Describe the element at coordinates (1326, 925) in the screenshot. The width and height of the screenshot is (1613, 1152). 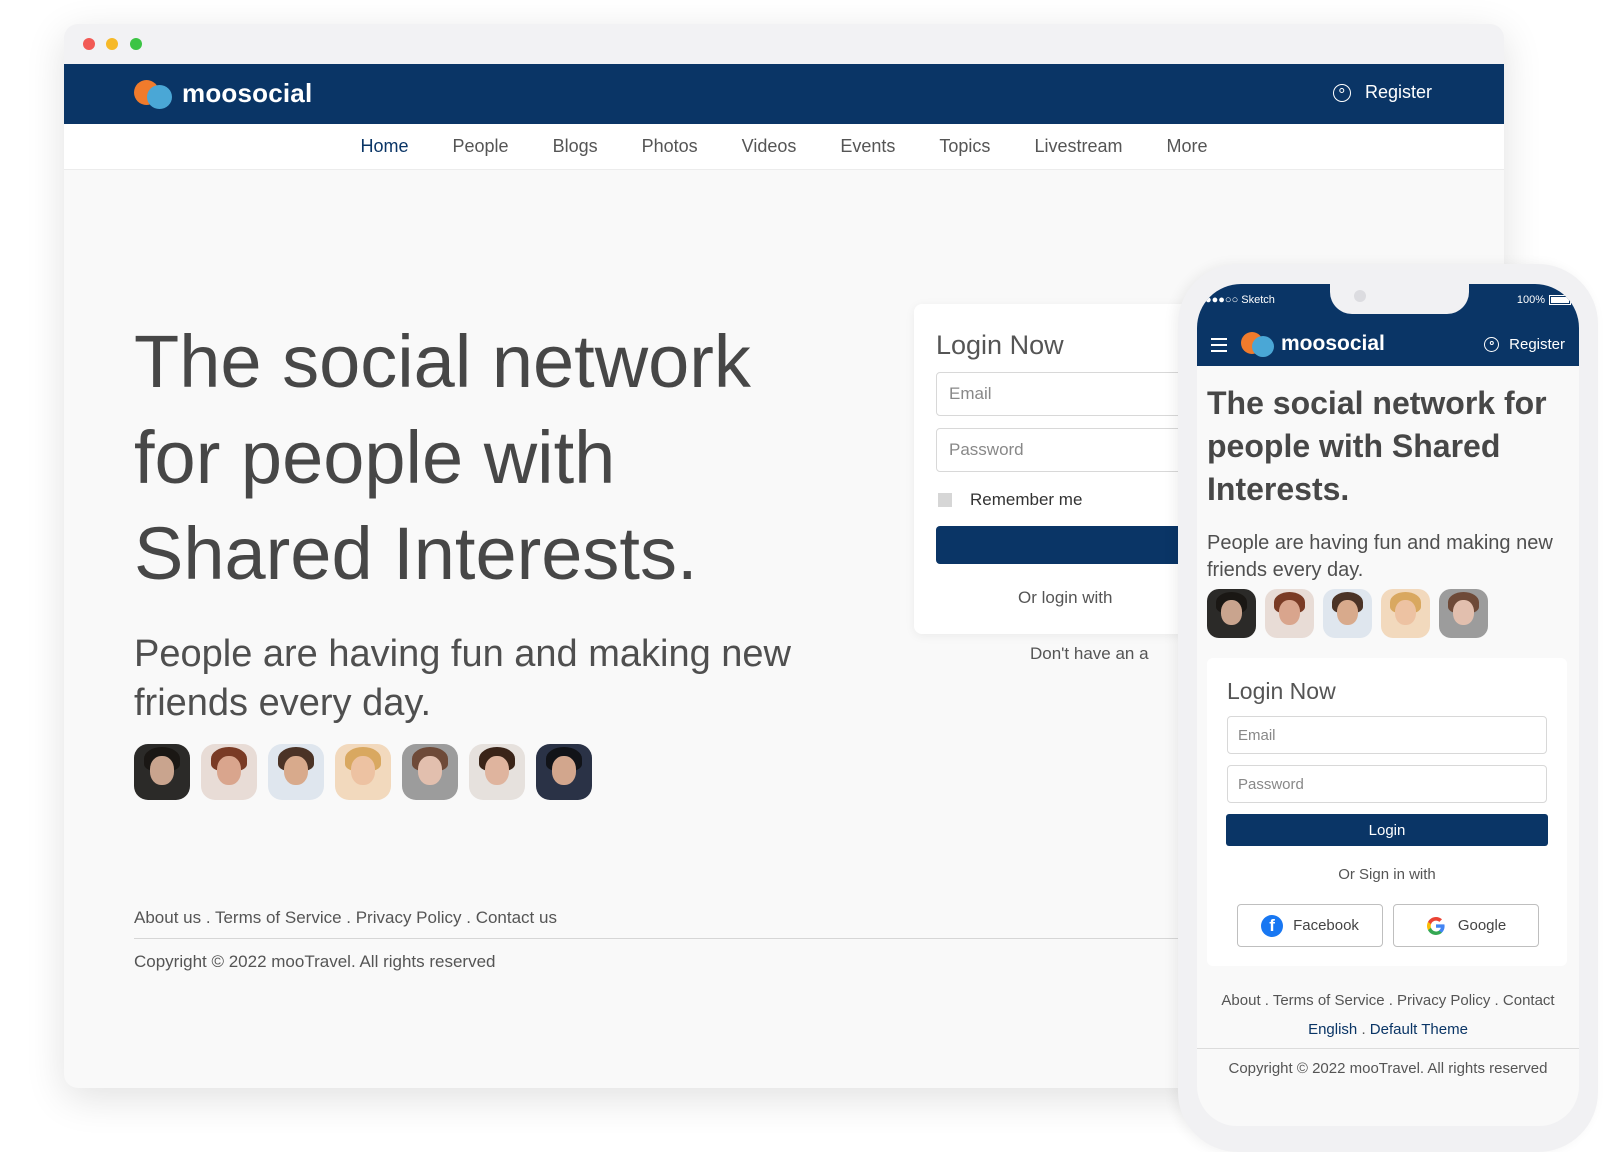
I see `facebook-label: Facebook` at that location.